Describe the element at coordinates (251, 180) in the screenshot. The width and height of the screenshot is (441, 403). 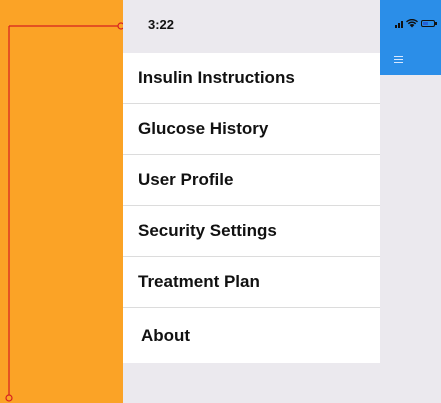
I see `menu-item-user-profile: User Profile` at that location.